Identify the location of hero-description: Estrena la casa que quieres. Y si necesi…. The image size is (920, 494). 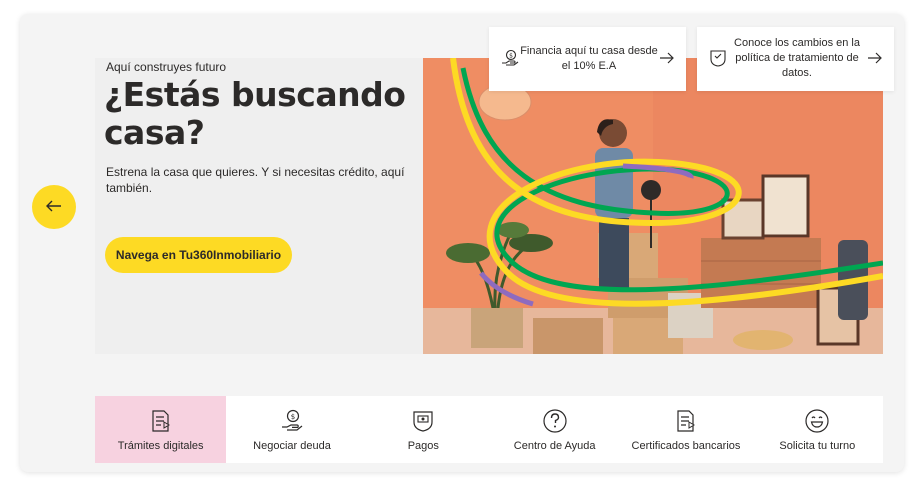
(255, 180).